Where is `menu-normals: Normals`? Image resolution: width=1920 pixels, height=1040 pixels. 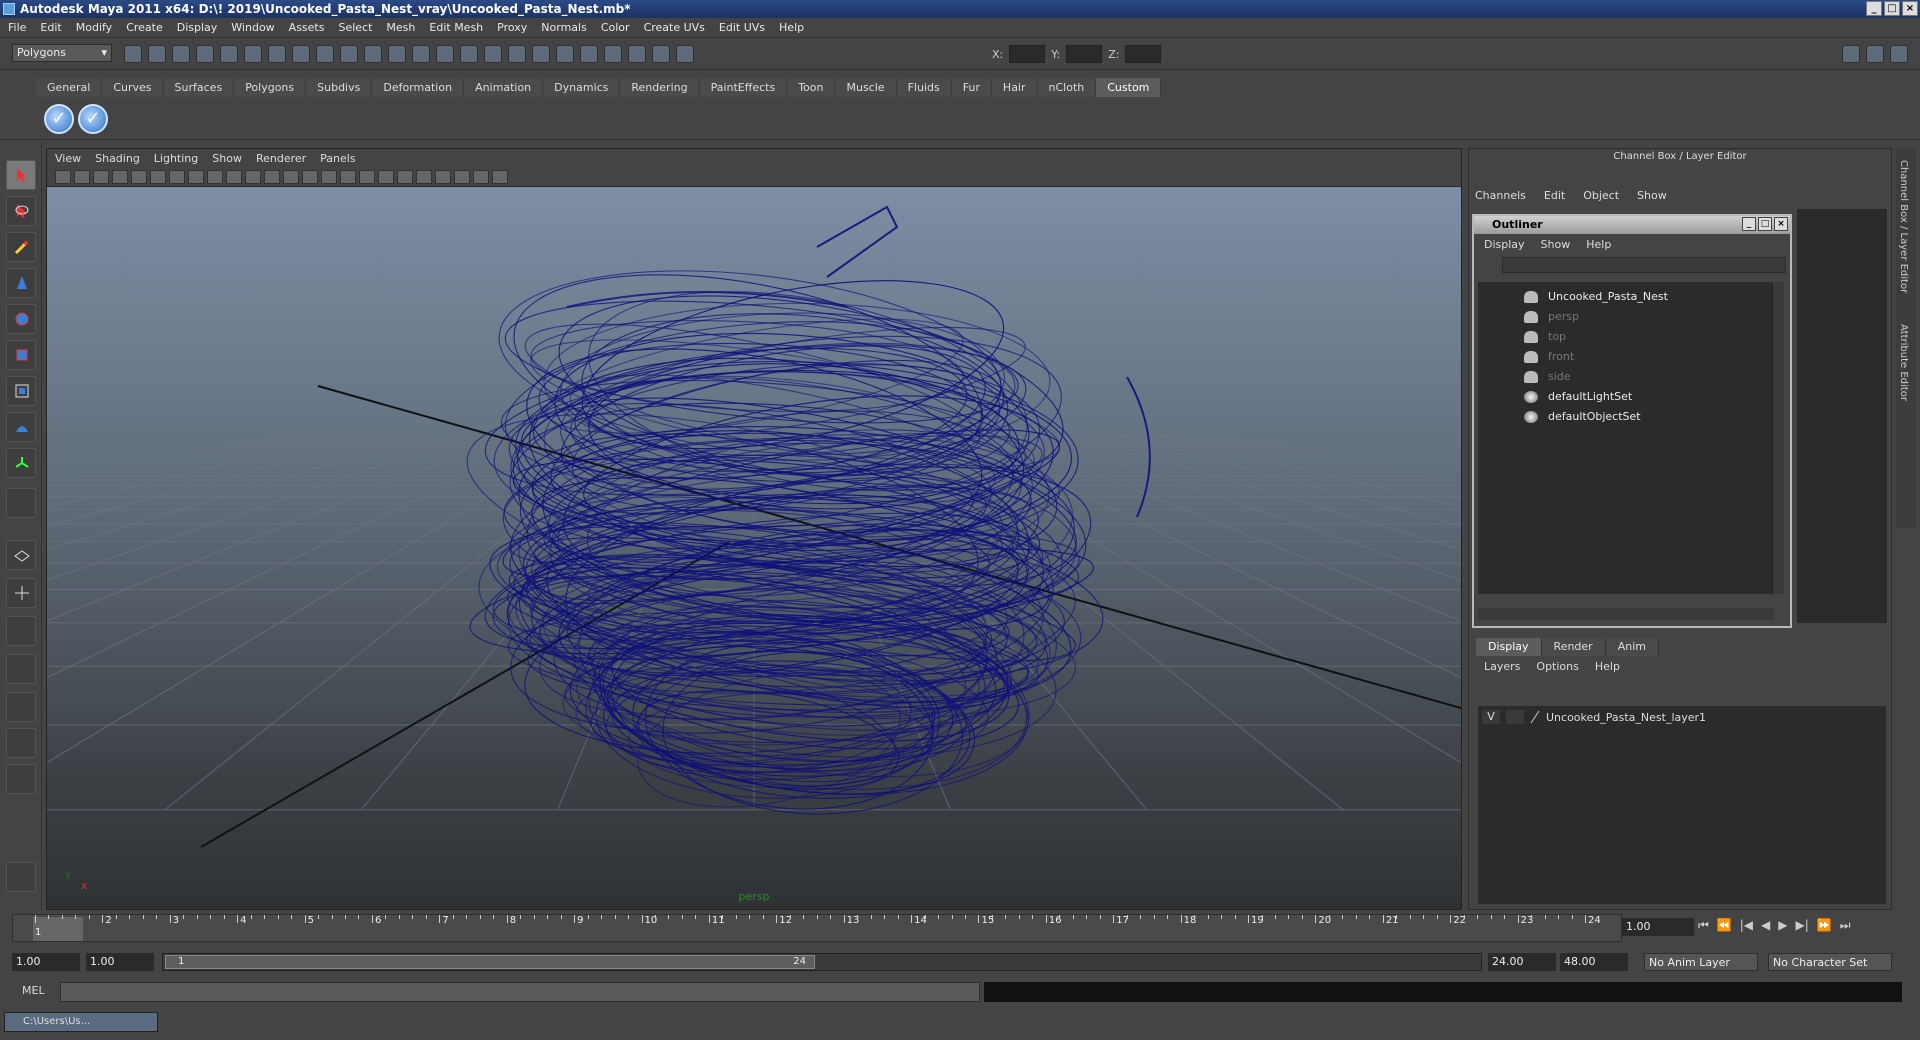 menu-normals: Normals is located at coordinates (564, 27).